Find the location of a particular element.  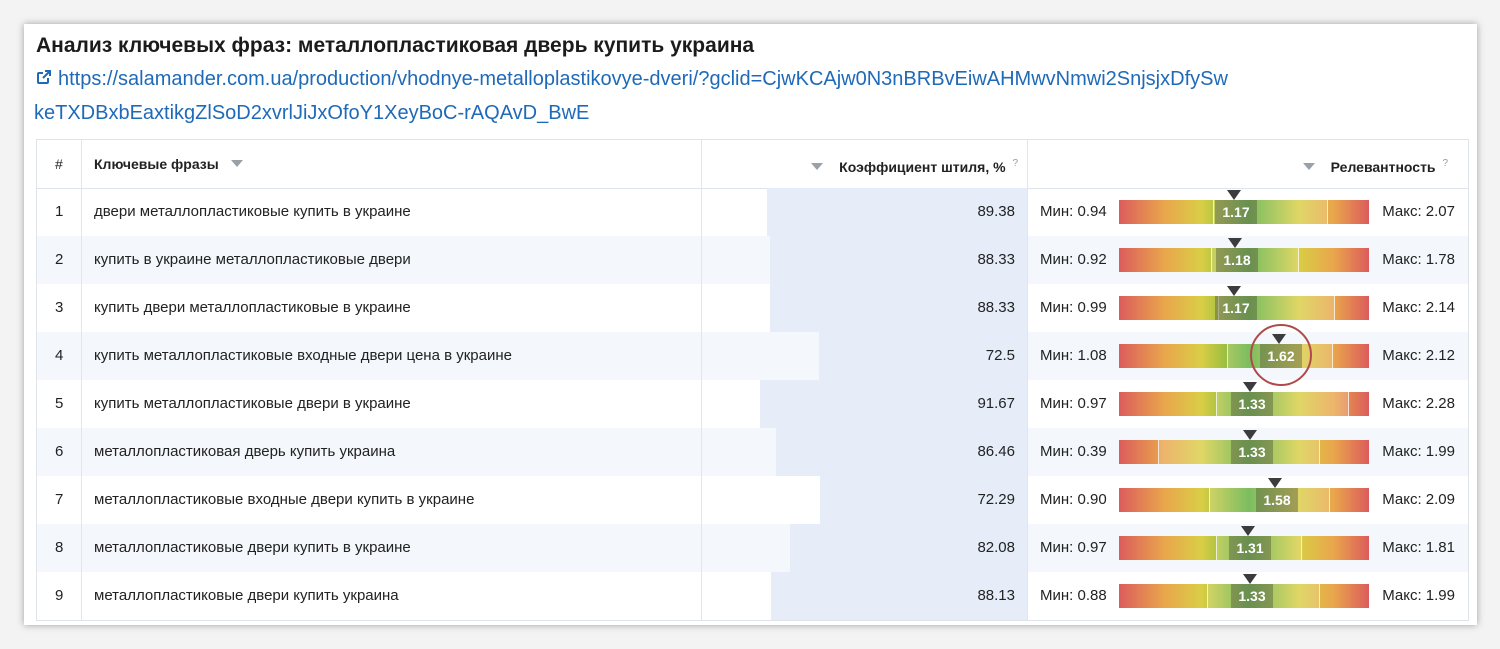

relevance-max: Макс: 2.28 is located at coordinates (1418, 403).